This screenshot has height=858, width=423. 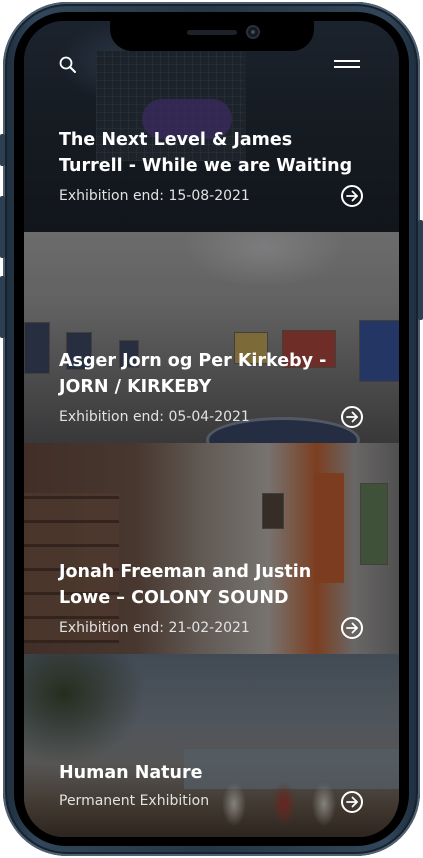 I want to click on exhibition-end-date: Exhibition end: 05-04-2021, so click(x=154, y=417).